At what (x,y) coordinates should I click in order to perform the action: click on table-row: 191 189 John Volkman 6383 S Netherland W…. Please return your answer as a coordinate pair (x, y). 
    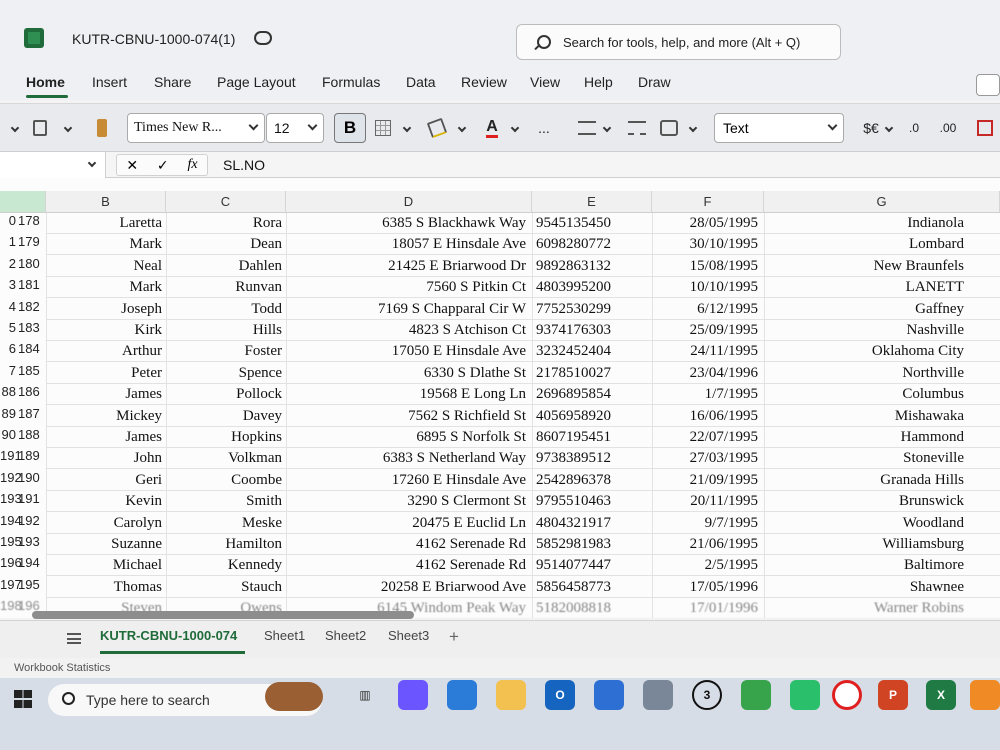
    Looking at the image, I should click on (500, 459).